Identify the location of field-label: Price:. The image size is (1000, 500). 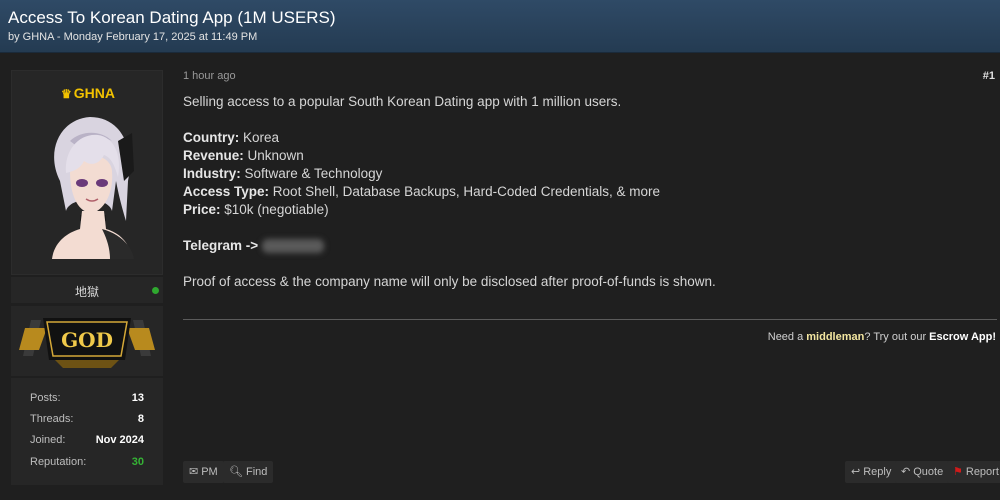
(202, 209).